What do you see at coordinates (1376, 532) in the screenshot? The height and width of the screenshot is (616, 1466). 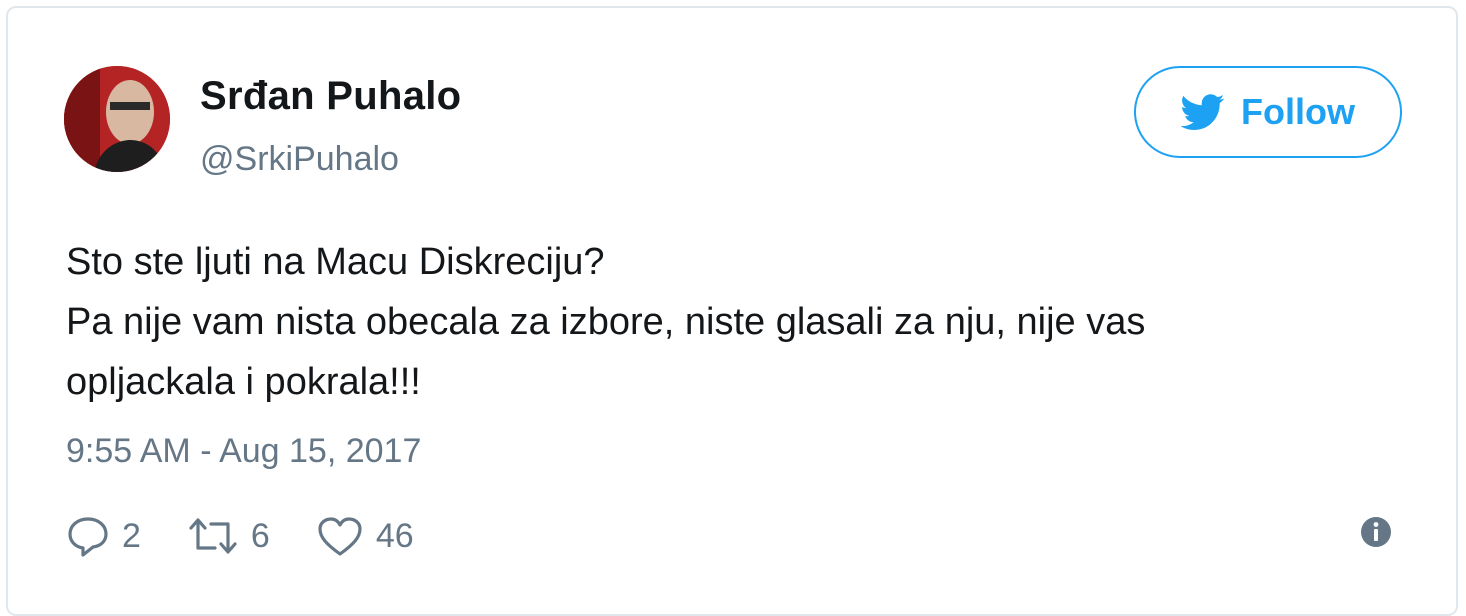 I see `info-icon` at bounding box center [1376, 532].